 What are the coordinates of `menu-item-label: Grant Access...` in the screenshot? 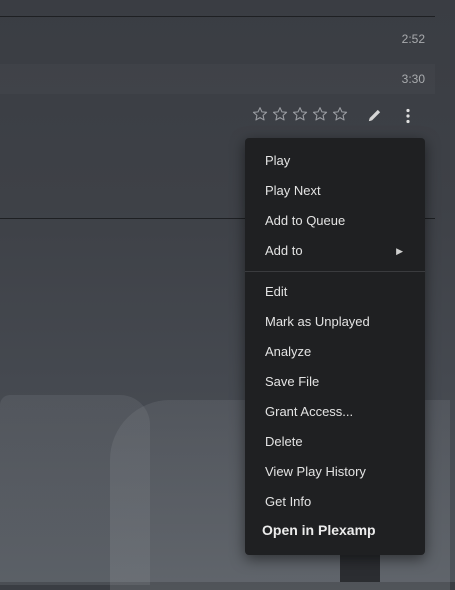 It's located at (309, 411).